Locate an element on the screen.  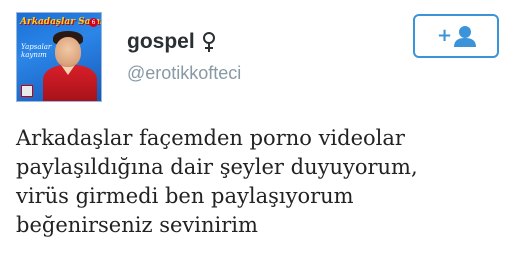
avatar: Arkadaşlar Samik 6 Yapsalar kaynım is located at coordinates (59, 57).